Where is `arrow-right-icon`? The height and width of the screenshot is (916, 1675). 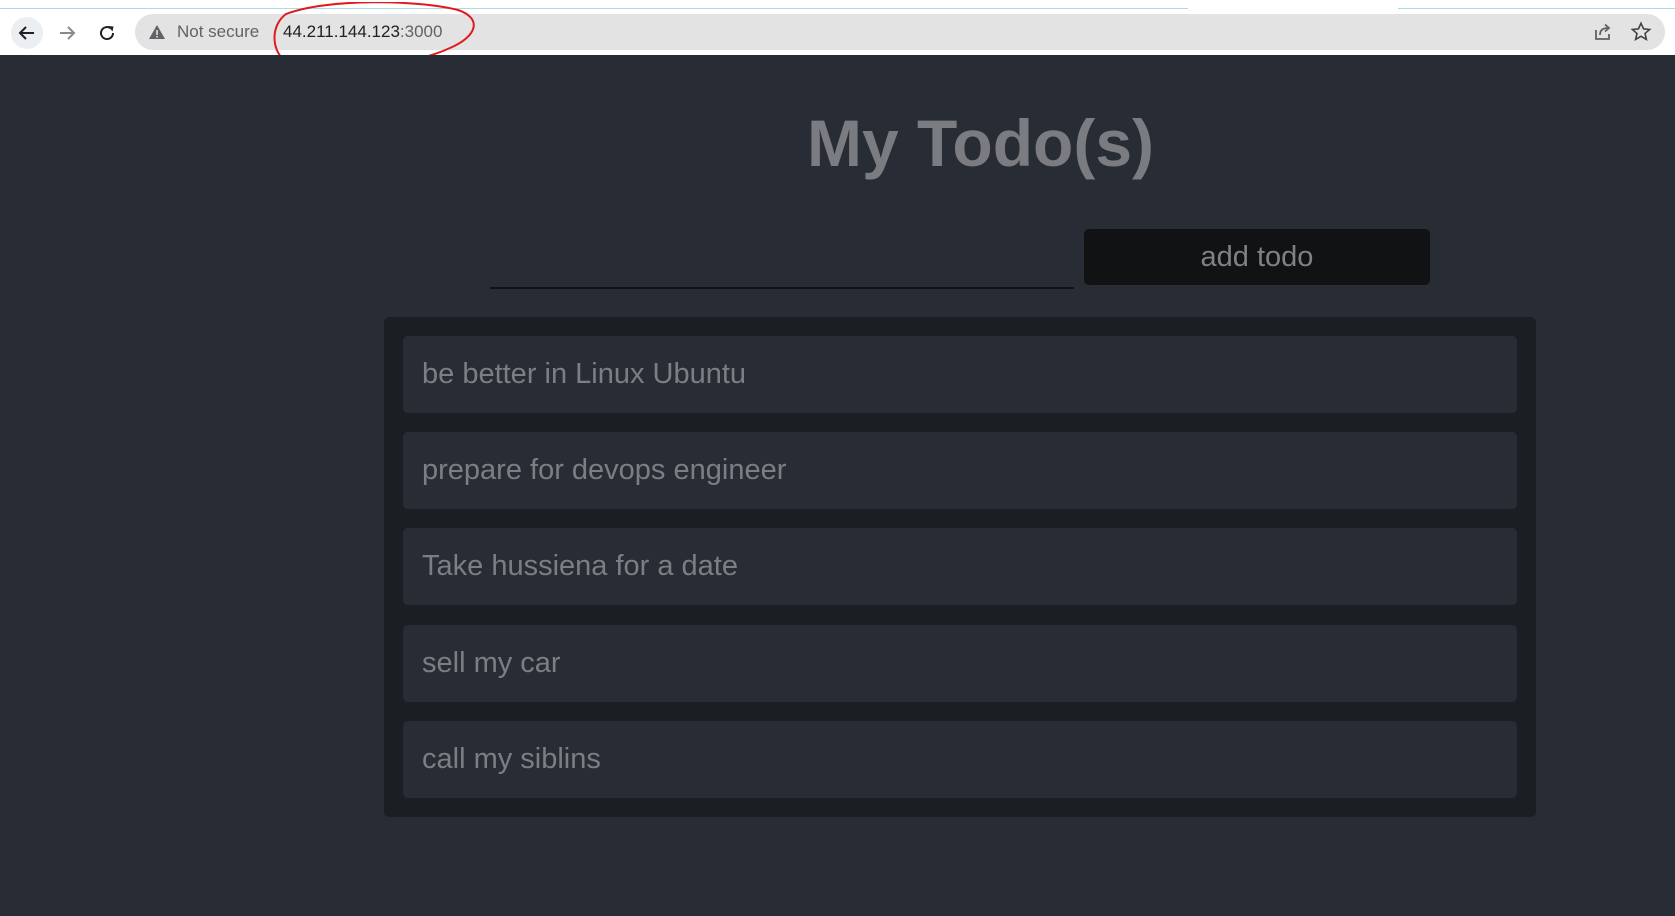 arrow-right-icon is located at coordinates (68, 33).